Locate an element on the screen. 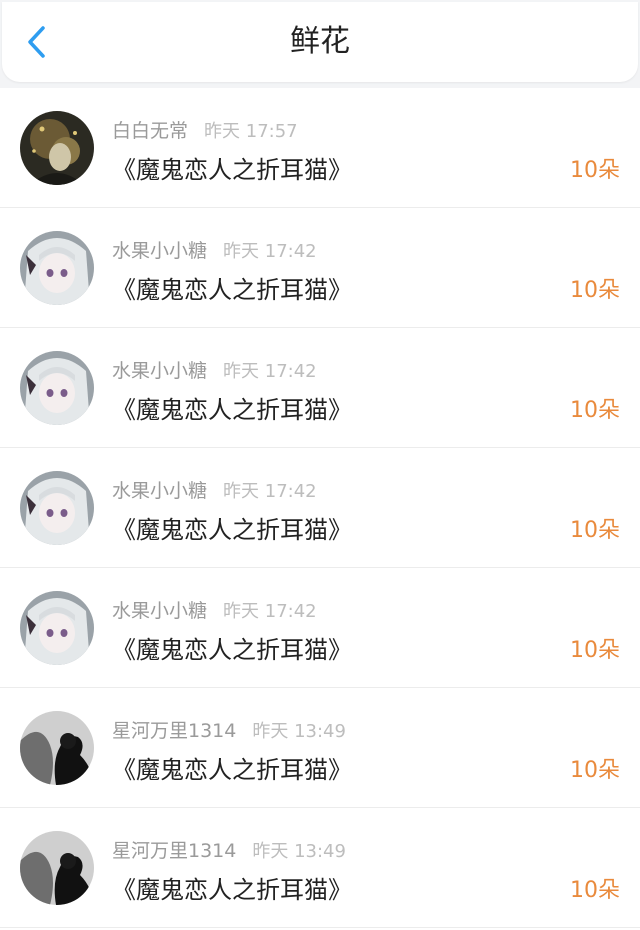  top-bar: 鲜花 is located at coordinates (320, 42).